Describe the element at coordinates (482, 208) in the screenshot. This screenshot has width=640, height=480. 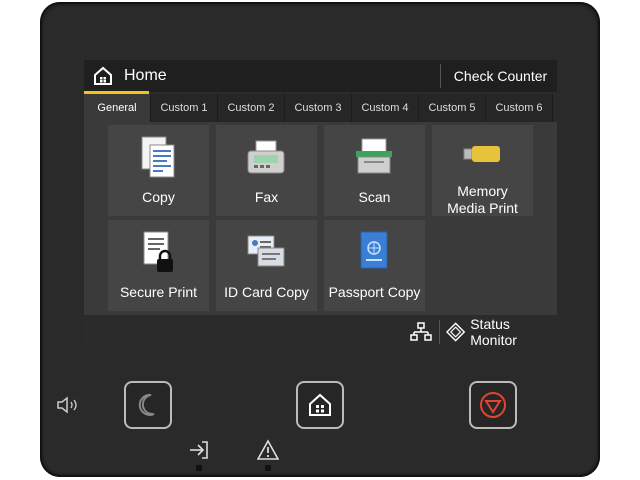
I see `tile-label-line2: Media Print` at that location.